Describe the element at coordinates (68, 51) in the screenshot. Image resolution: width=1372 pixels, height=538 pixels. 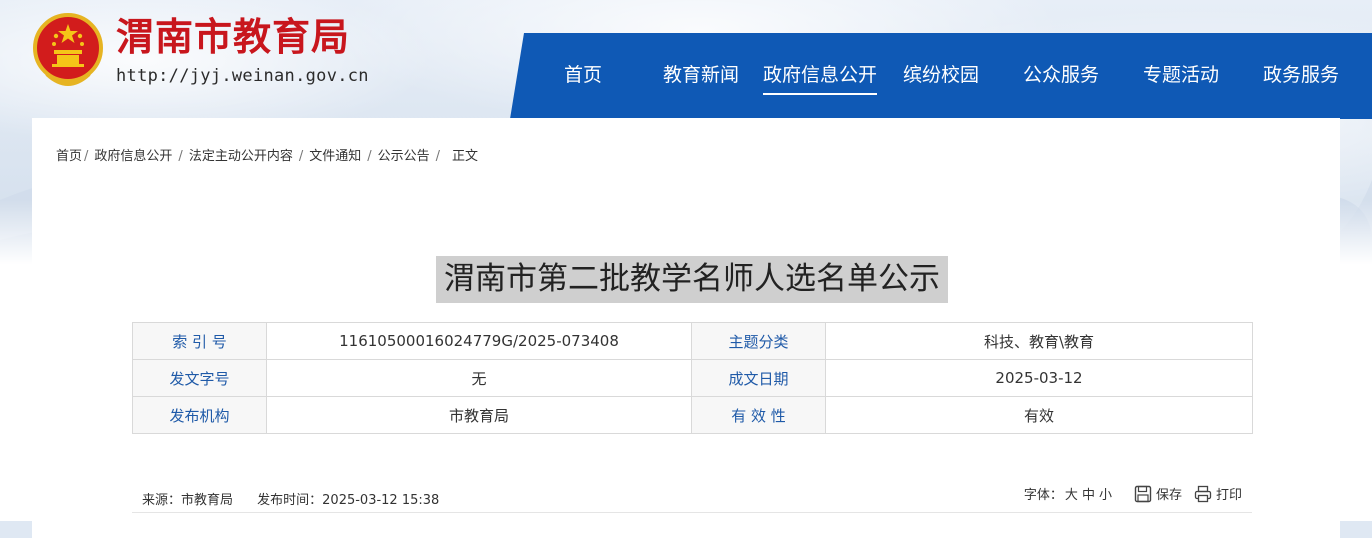
I see `national-emblem-icon` at that location.